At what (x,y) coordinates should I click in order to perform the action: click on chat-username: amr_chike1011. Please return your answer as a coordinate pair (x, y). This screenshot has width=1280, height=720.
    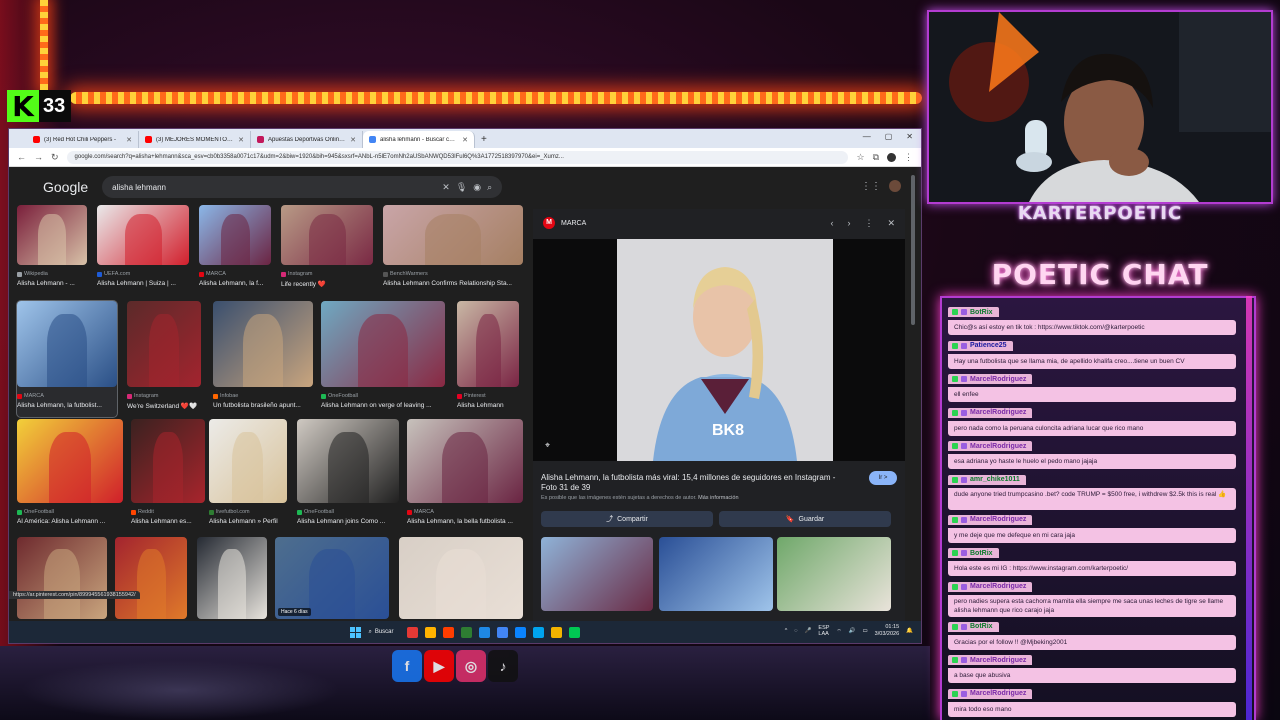
    Looking at the image, I should click on (987, 479).